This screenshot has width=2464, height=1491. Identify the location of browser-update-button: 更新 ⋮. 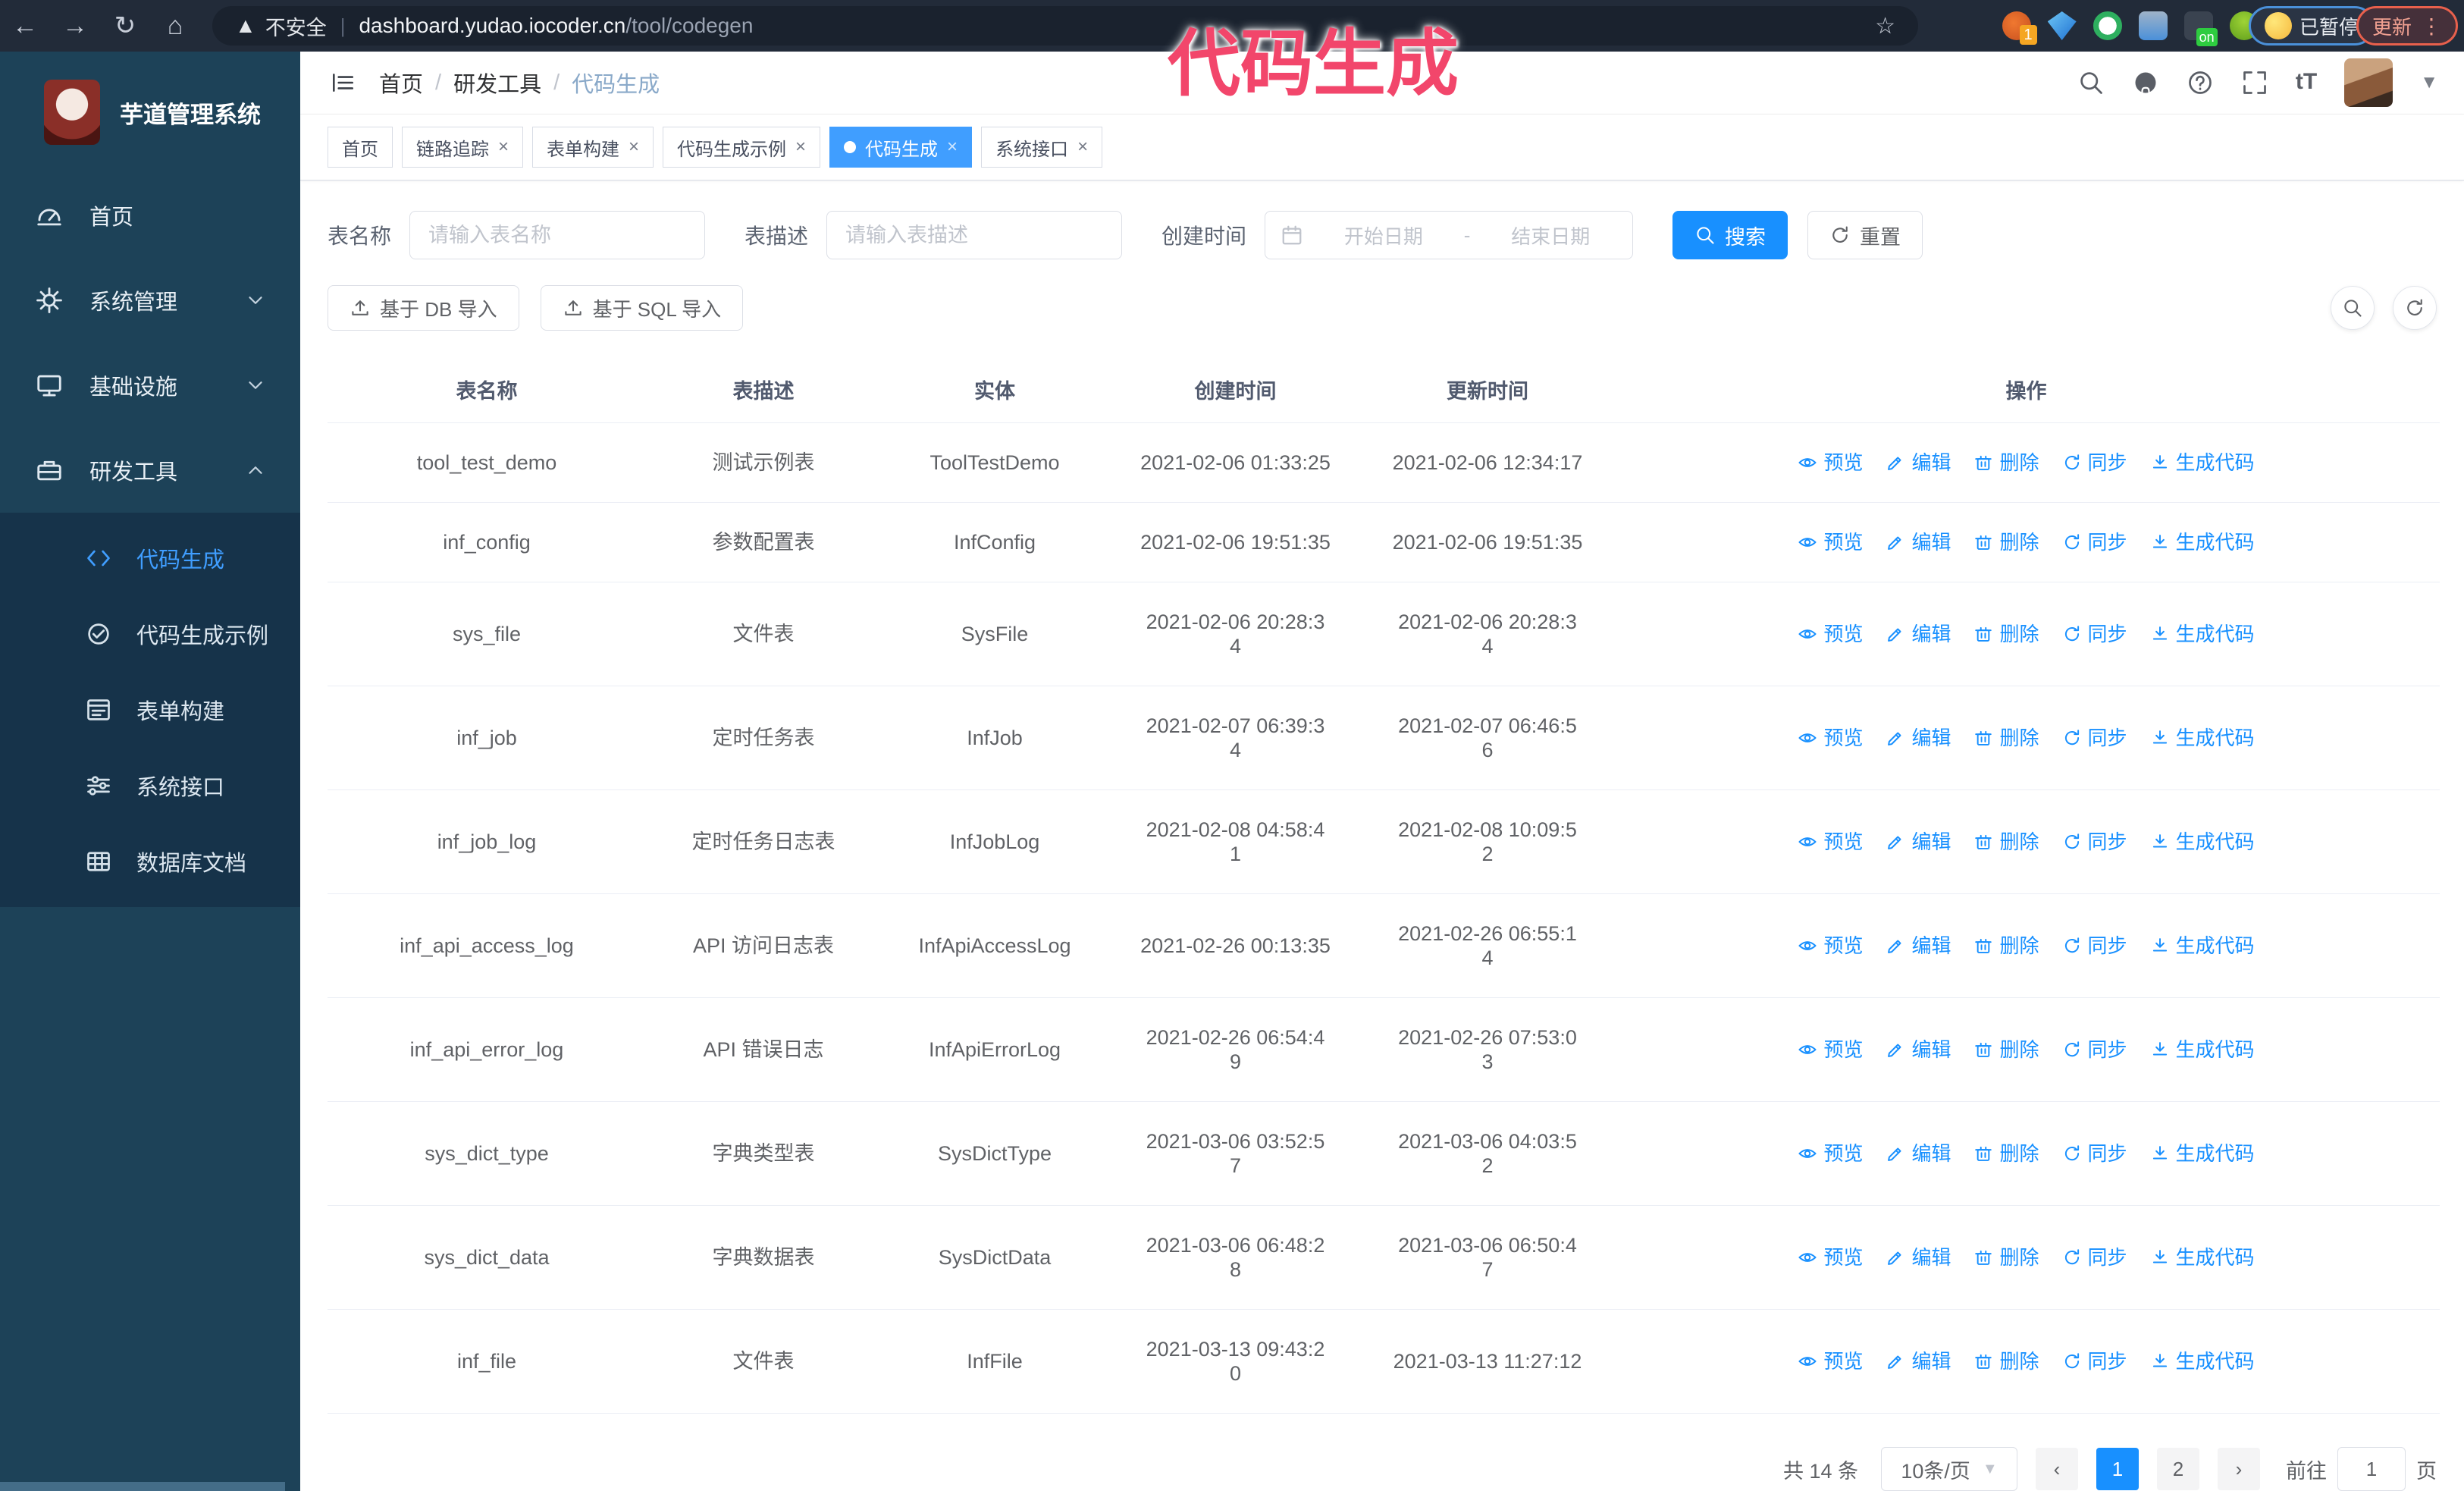
(2407, 26).